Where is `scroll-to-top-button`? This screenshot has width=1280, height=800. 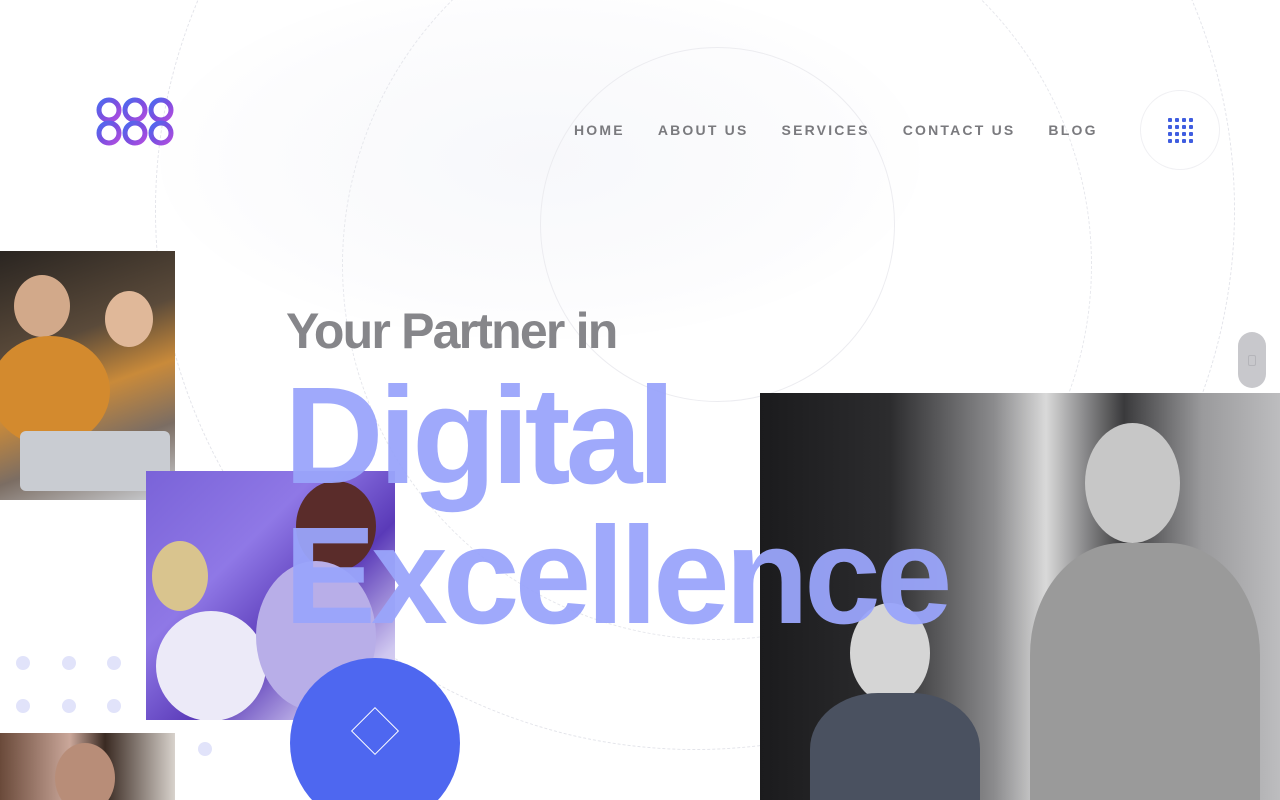
scroll-to-top-button is located at coordinates (1252, 360).